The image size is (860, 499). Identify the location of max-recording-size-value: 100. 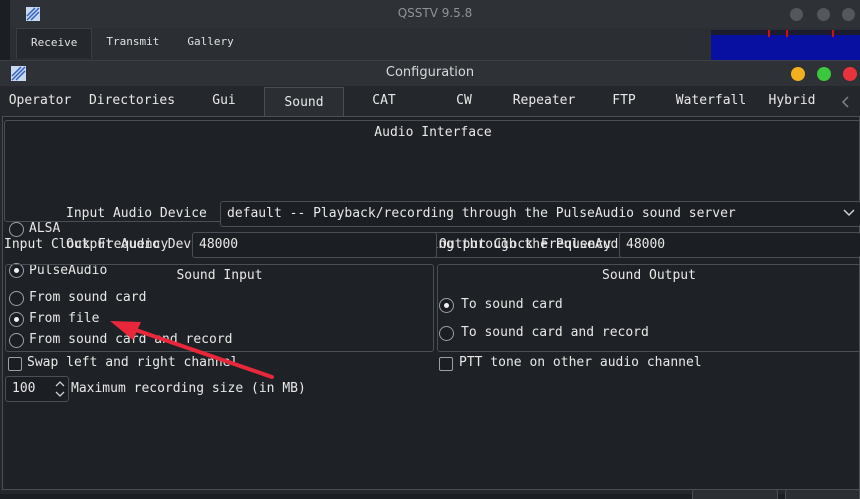
(24, 388).